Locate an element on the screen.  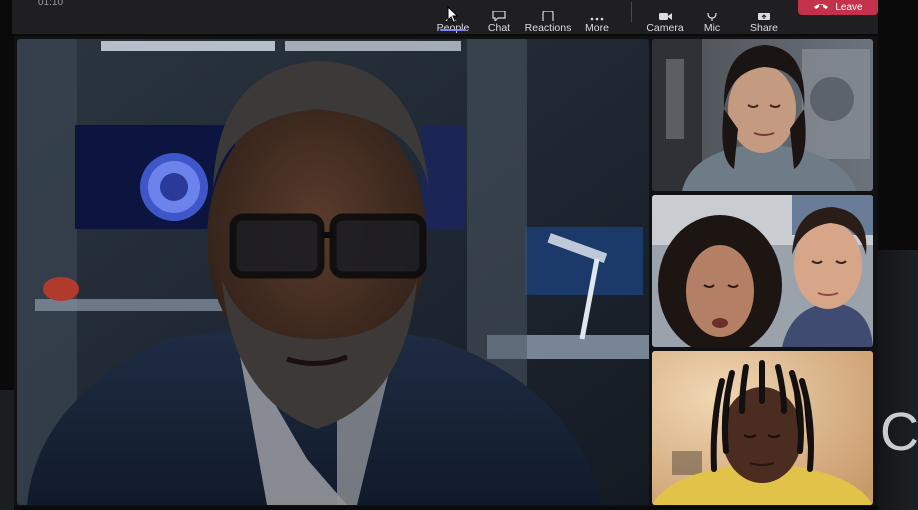
camera-icon is located at coordinates (665, 14).